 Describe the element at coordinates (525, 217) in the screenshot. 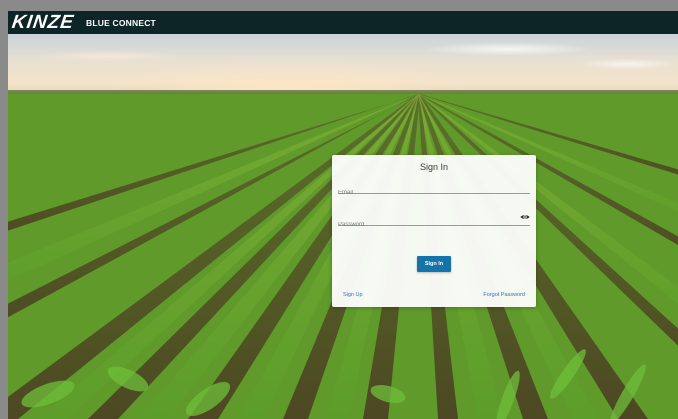

I see `eye-icon` at that location.